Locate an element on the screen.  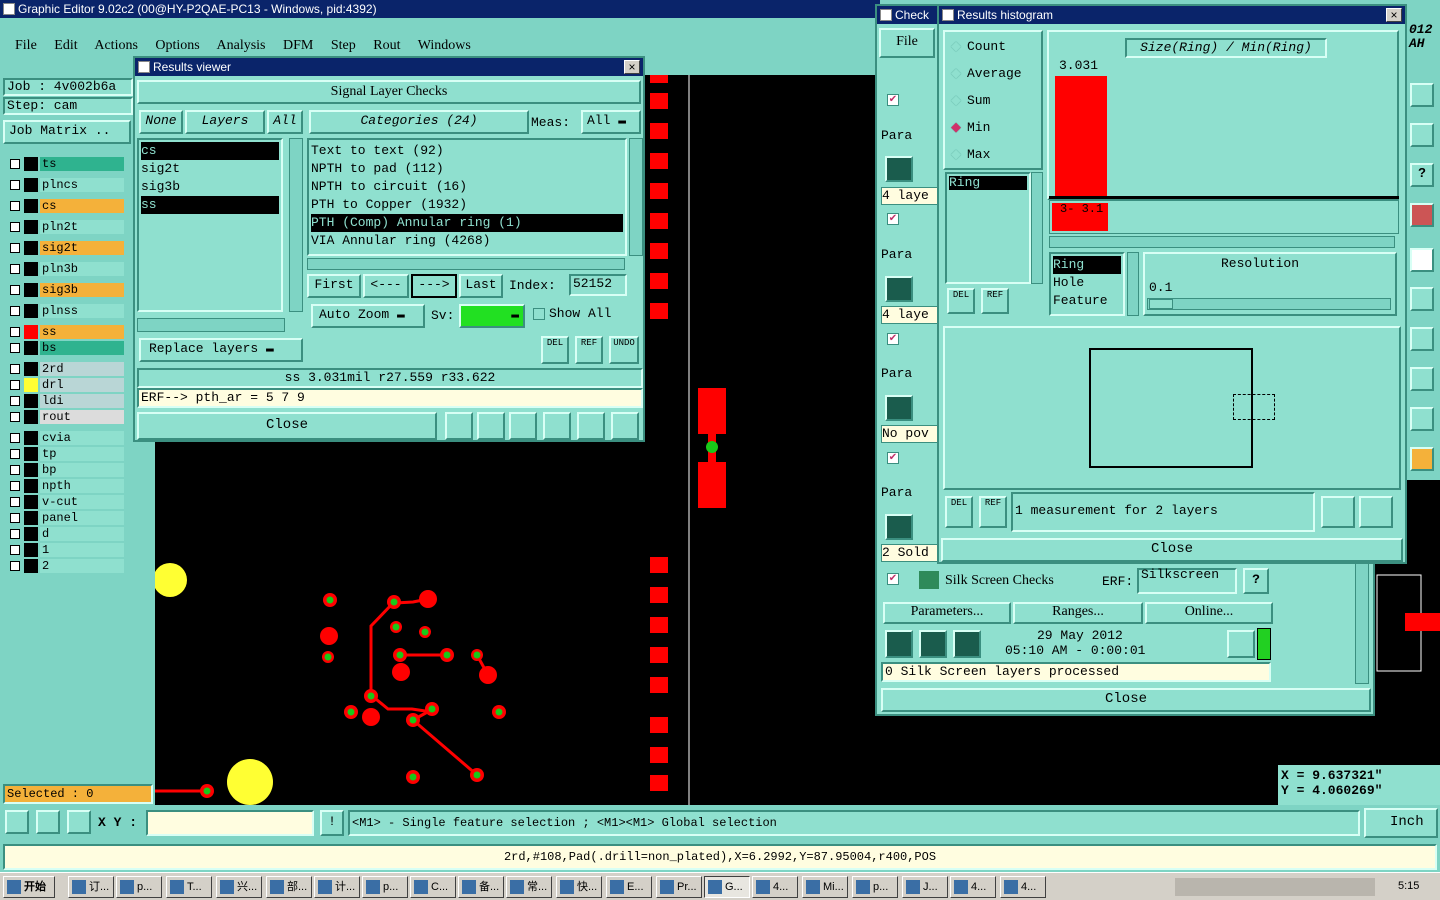
layer-row-bp: bp is located at coordinates (65, 470).